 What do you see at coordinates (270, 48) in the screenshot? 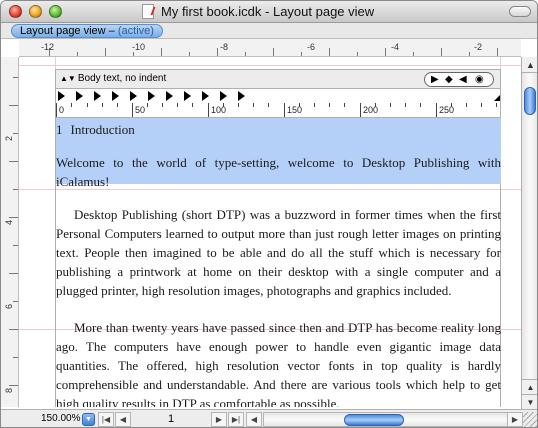
I see `horizontal-ruler: -12 -10 -8 -6 -4 -2` at bounding box center [270, 48].